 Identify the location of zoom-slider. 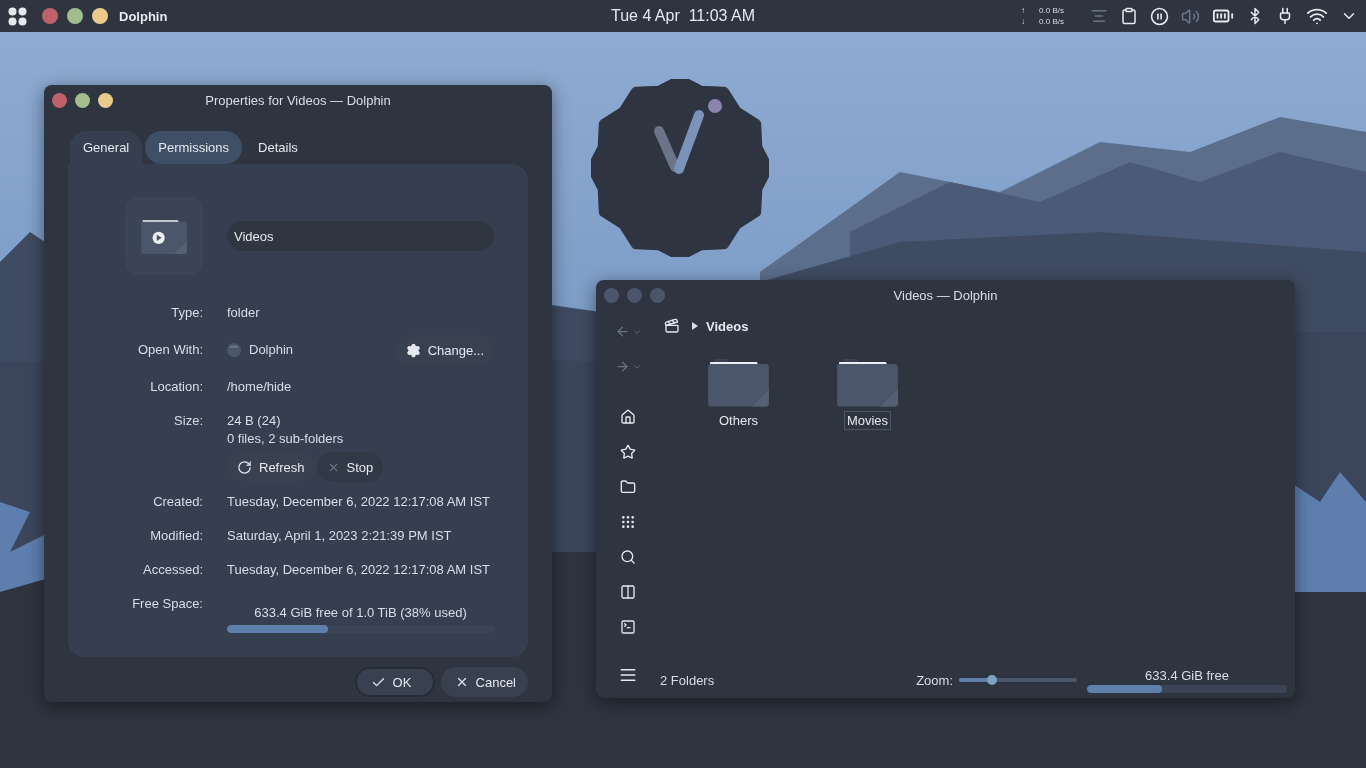
(1018, 680).